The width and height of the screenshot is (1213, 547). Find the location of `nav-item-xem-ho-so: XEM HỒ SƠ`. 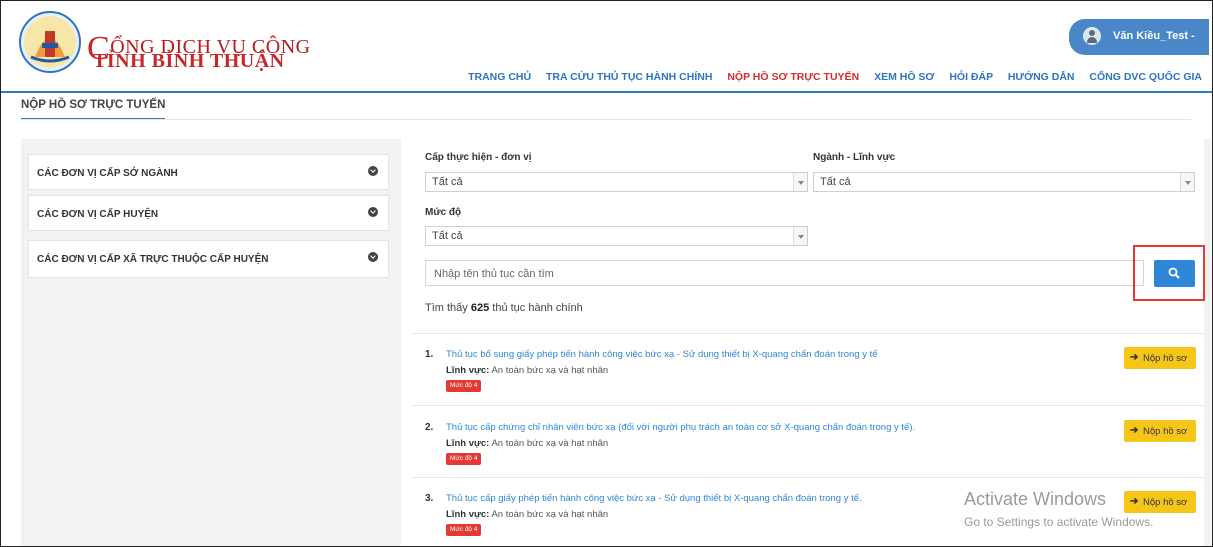

nav-item-xem-ho-so: XEM HỒ SƠ is located at coordinates (904, 77).